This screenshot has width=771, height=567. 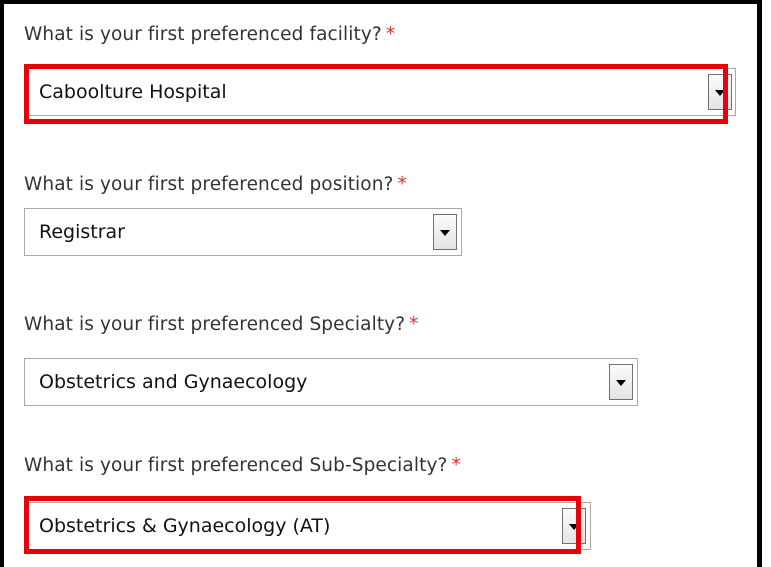 I want to click on position-label-text: What is your first preferenced position?, so click(x=209, y=184).